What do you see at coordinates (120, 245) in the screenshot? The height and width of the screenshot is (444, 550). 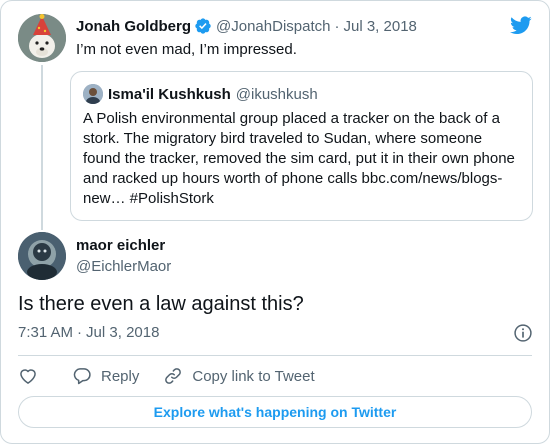 I see `main-author-name: maor eichler` at bounding box center [120, 245].